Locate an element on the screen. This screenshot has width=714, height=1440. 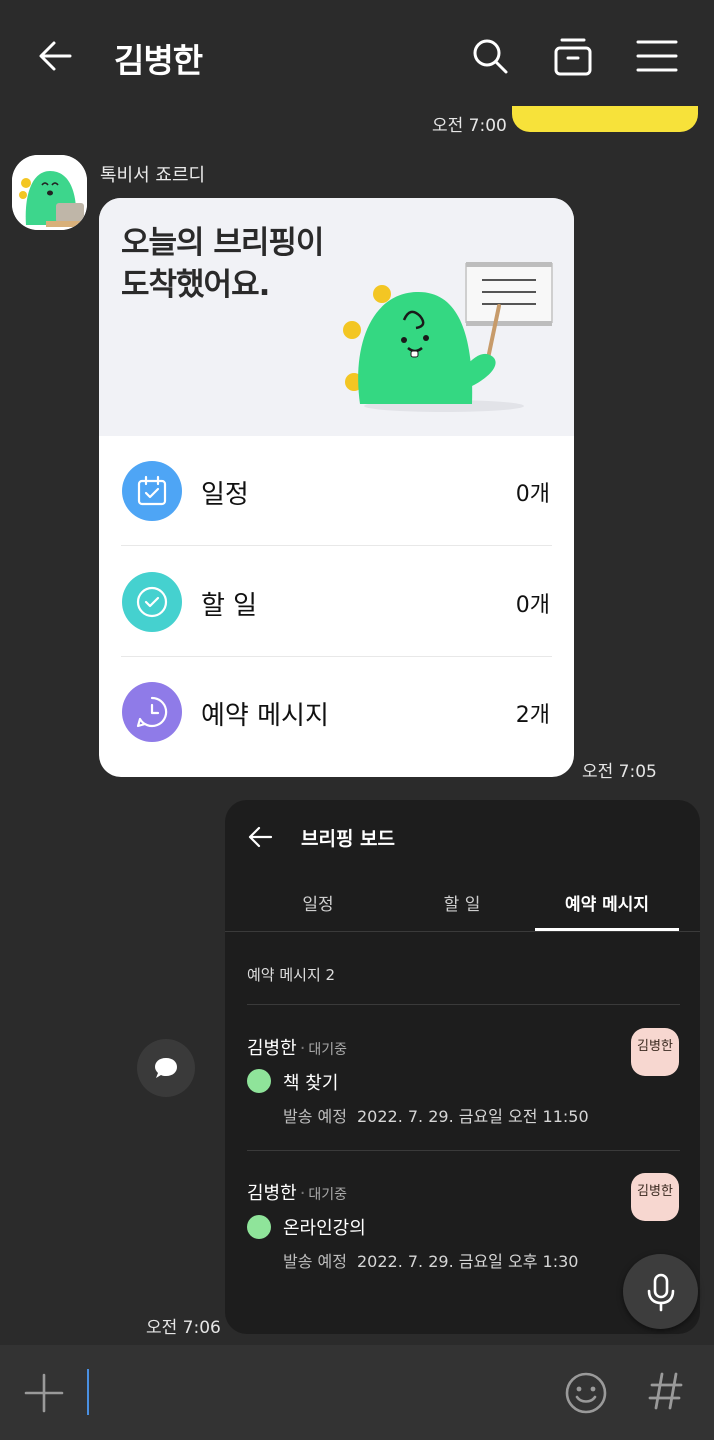
jordy-avatar-icon is located at coordinates (49, 192).